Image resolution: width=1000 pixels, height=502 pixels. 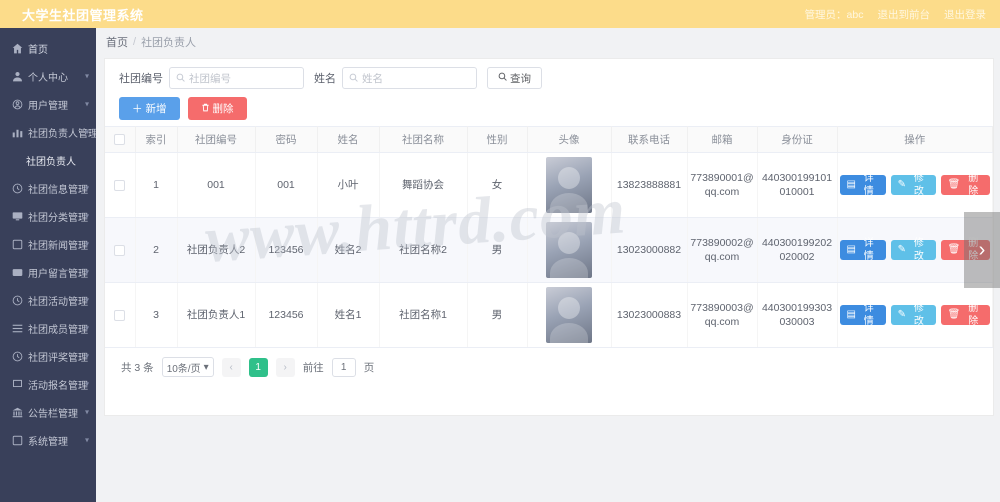 I want to click on name-field-group: 姓名 姓名, so click(x=395, y=78).